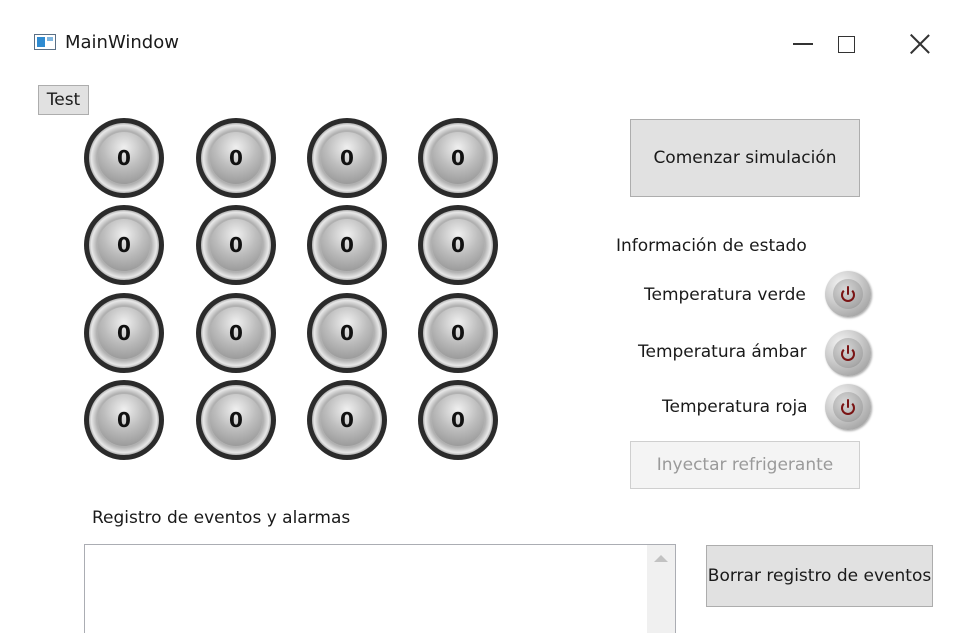 This screenshot has height=633, width=954. I want to click on close-icon, so click(920, 44).